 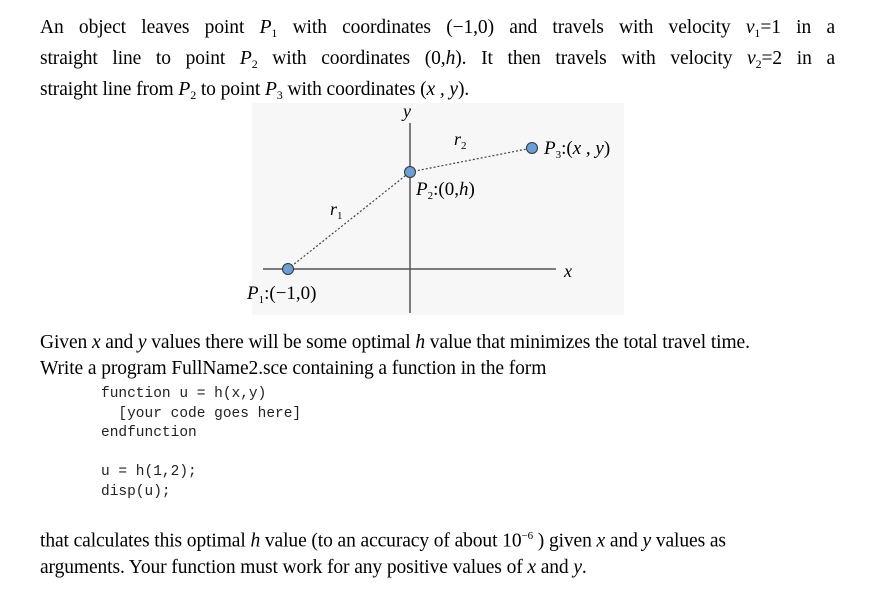 I want to click on math-text: =2, so click(x=772, y=58).